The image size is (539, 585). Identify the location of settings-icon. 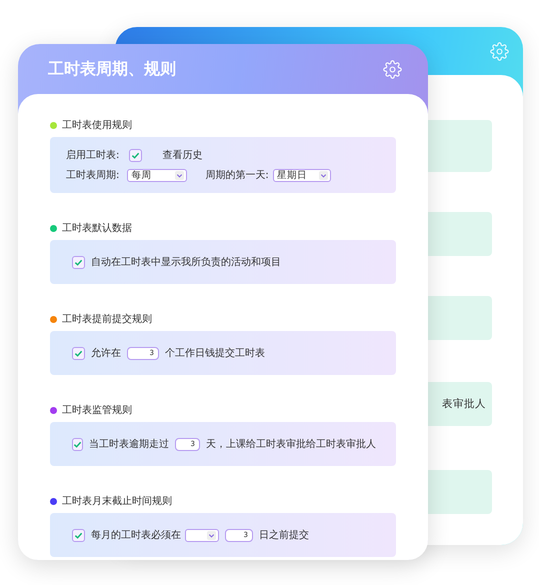
(499, 51).